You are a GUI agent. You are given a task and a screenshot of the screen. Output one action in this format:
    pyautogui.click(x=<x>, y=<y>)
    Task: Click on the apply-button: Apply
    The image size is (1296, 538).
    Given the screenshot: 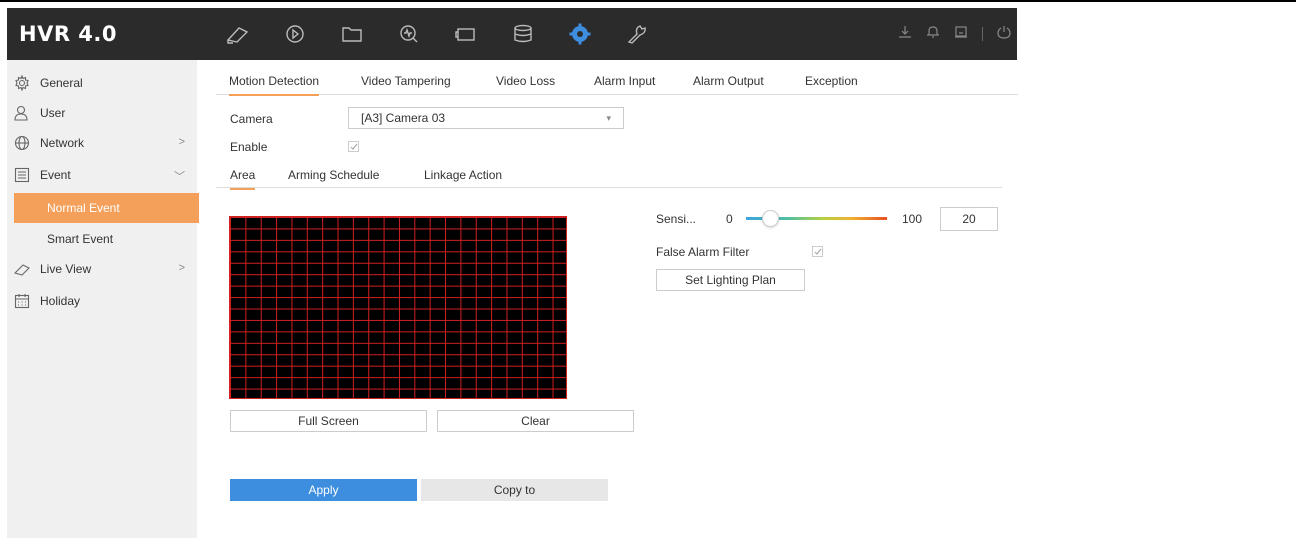 What is the action you would take?
    pyautogui.click(x=323, y=490)
    